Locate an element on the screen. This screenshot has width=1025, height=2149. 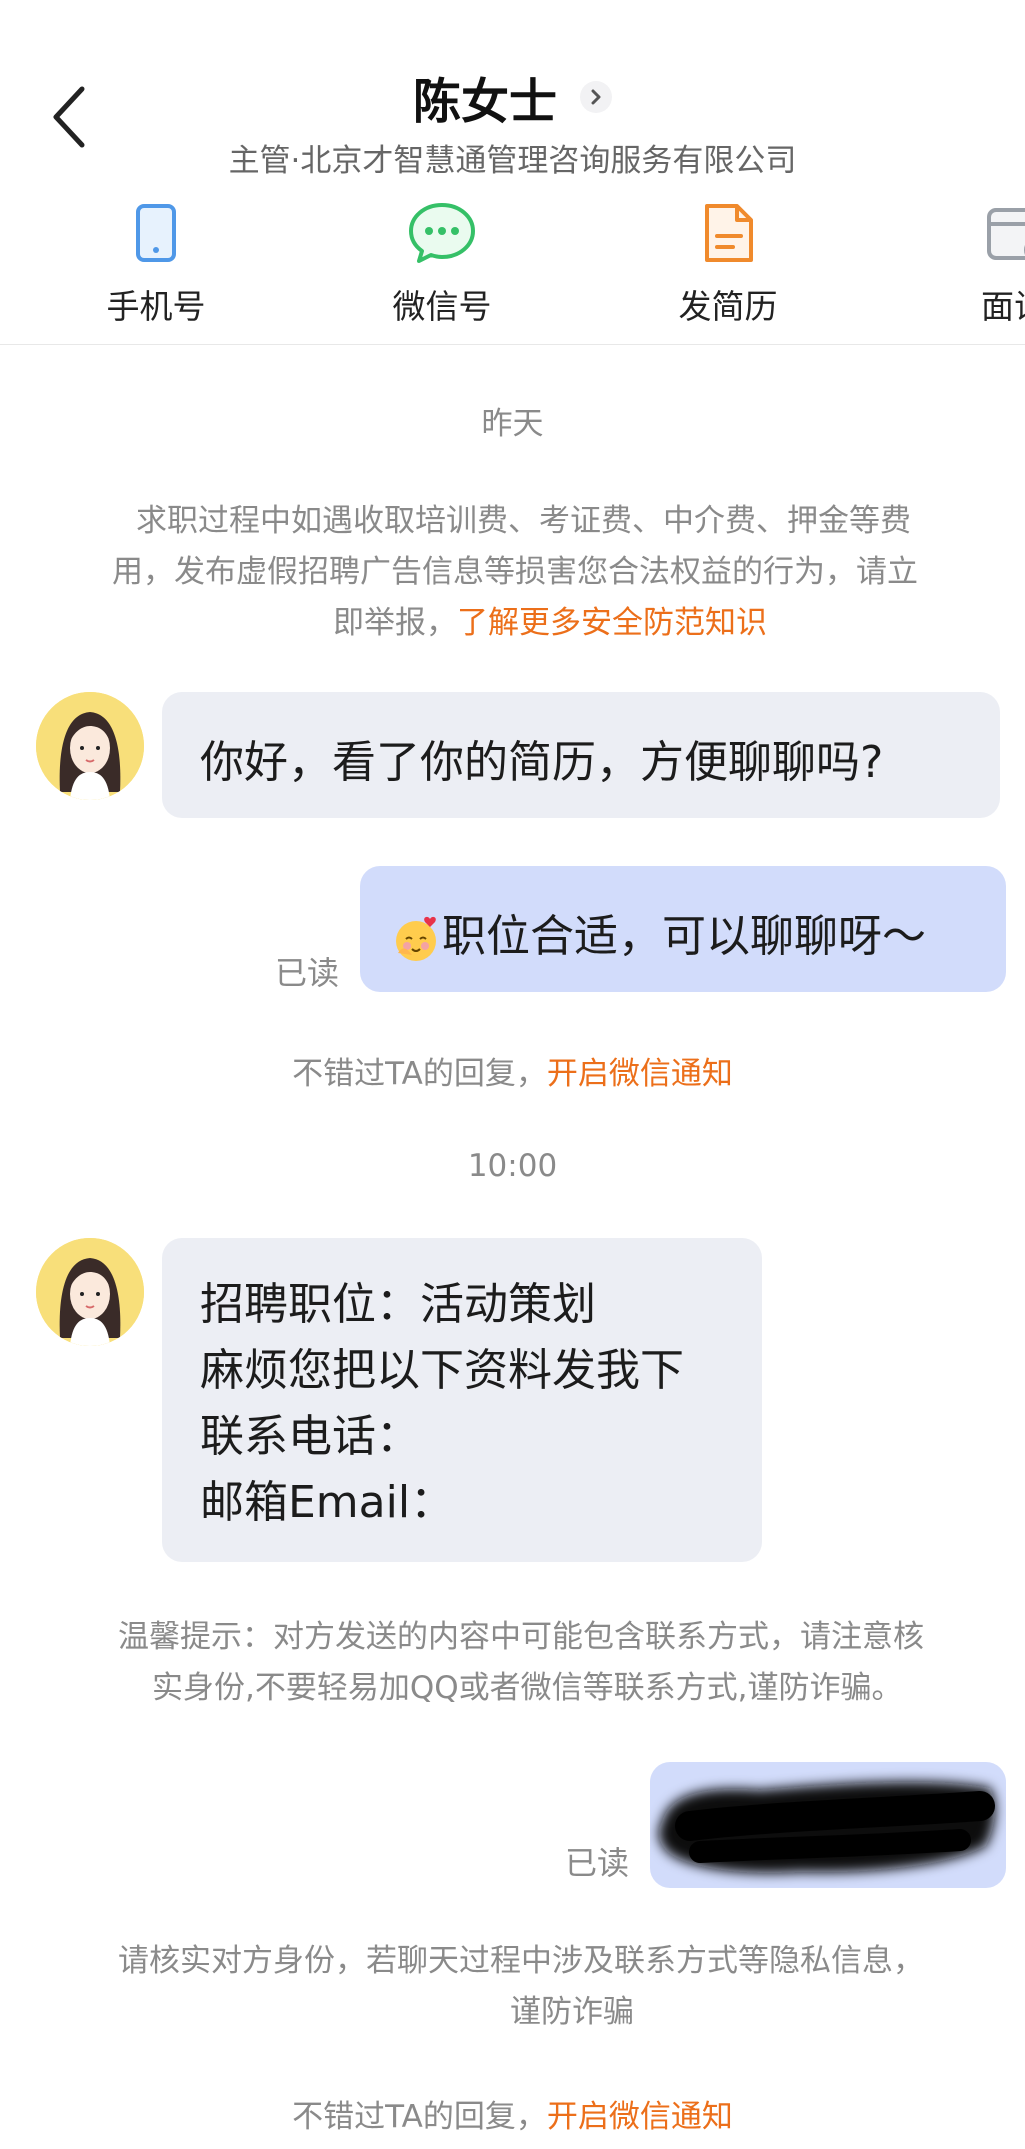
wechat-icon is located at coordinates (442, 233).